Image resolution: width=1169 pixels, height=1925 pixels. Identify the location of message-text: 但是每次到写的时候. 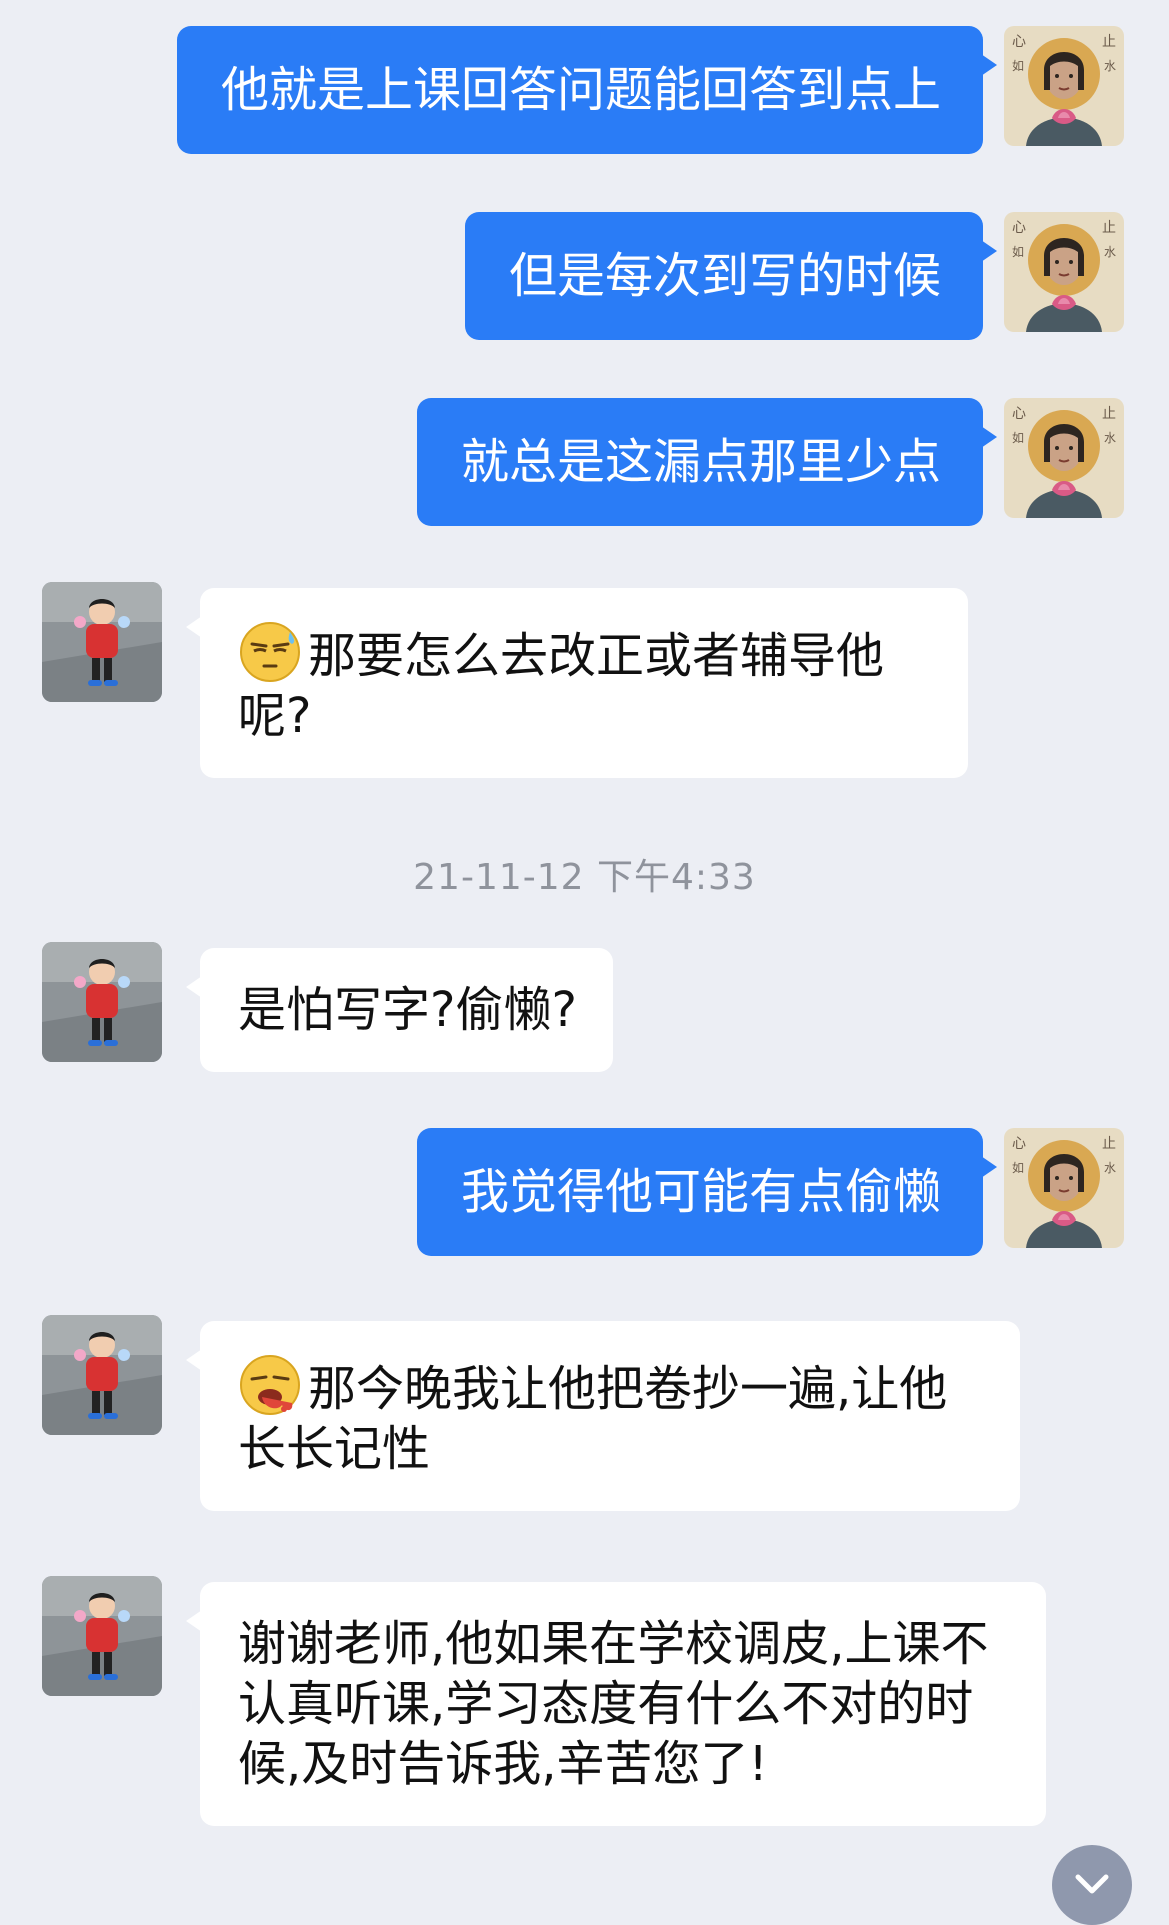
(724, 276).